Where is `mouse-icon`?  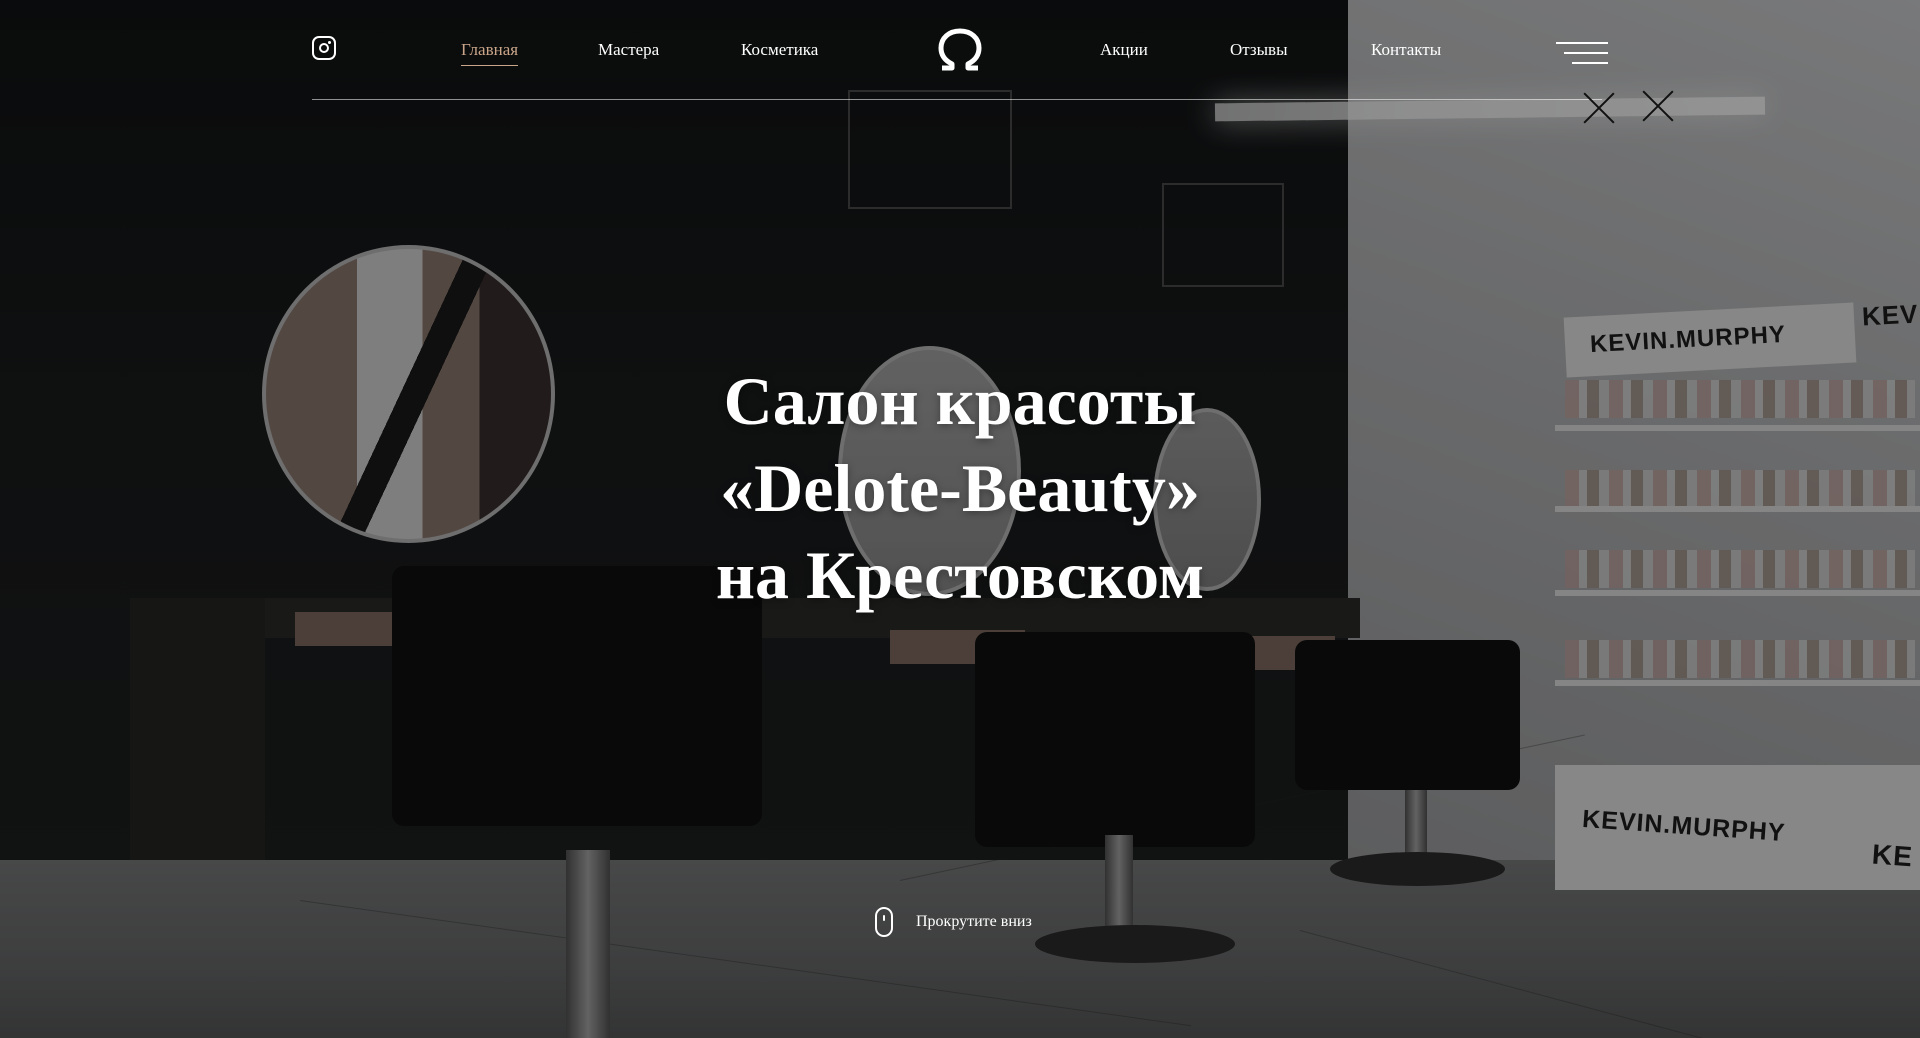 mouse-icon is located at coordinates (884, 922).